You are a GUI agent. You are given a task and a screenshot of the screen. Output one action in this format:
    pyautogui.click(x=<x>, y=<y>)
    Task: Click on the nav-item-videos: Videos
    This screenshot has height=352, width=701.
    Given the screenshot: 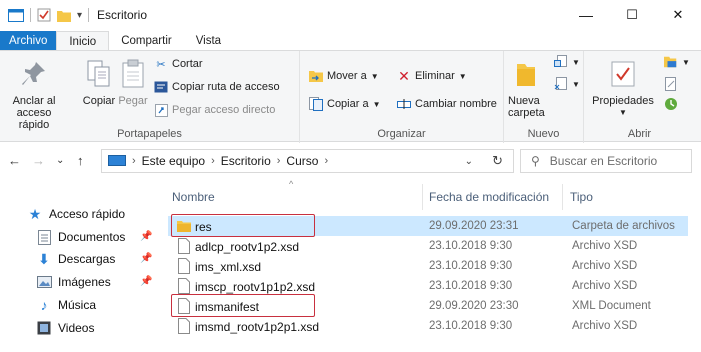 What is the action you would take?
    pyautogui.click(x=65, y=328)
    